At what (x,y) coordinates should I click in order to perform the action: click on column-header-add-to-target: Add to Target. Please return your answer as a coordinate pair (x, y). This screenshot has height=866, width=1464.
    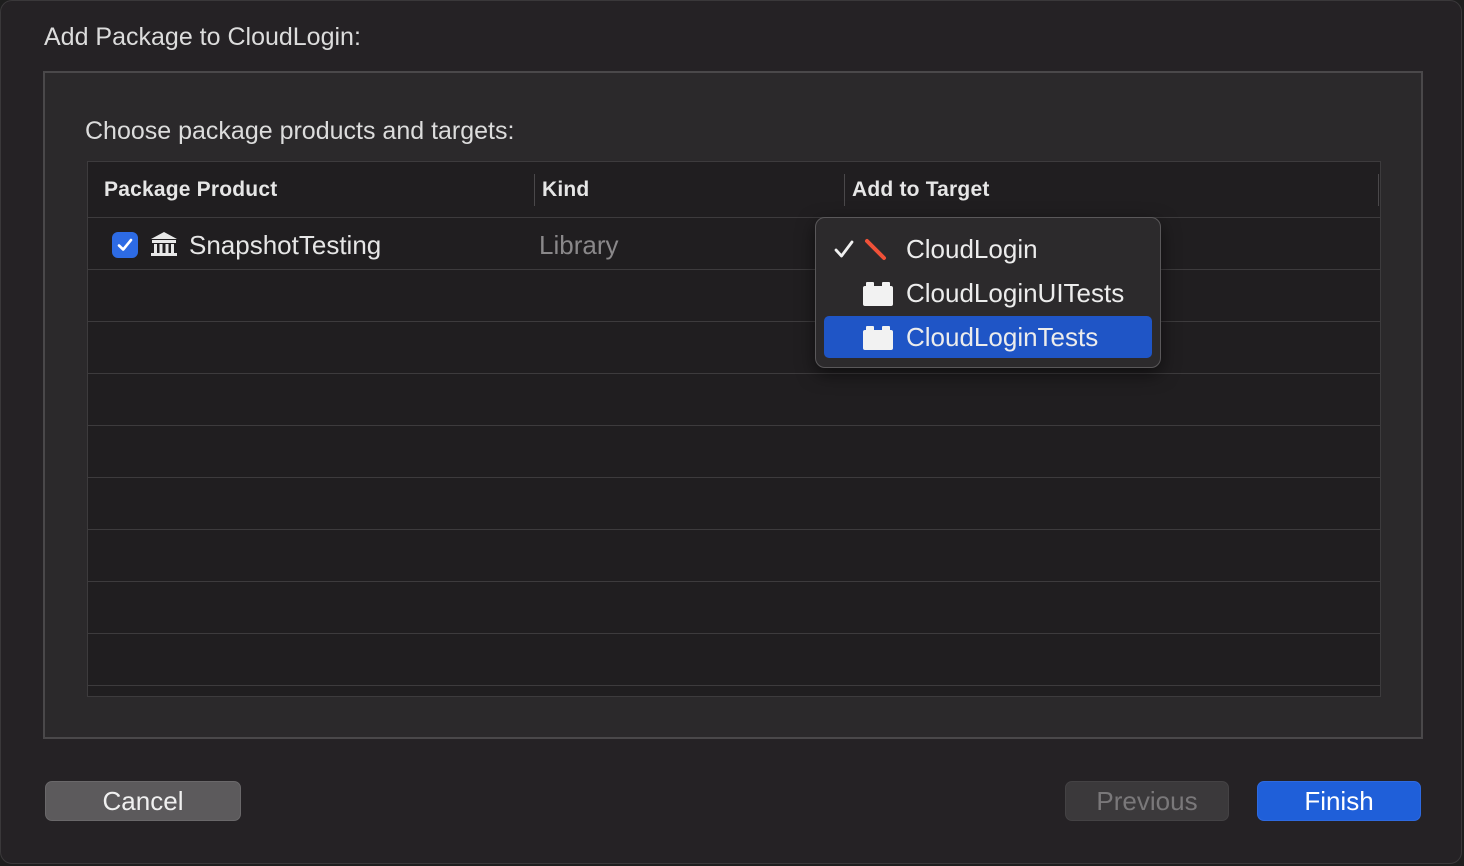
    Looking at the image, I should click on (921, 190).